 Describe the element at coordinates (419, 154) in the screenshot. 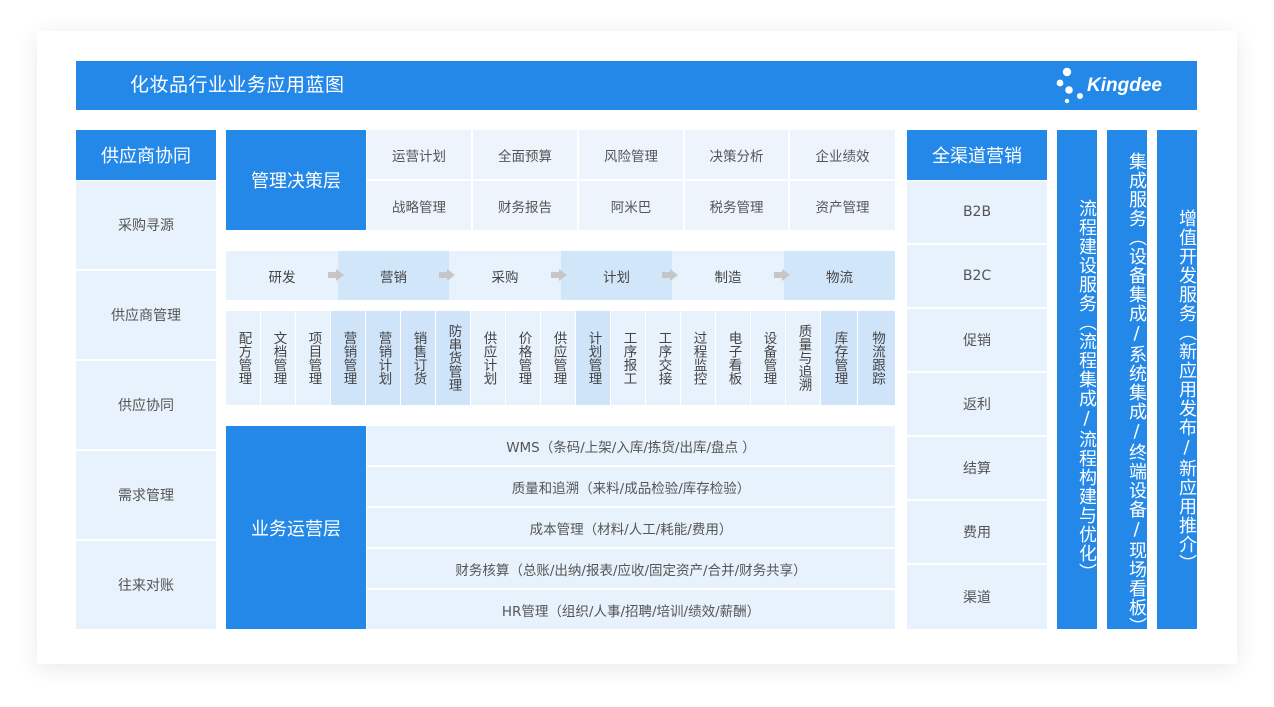

I see `management-item: 运营计划` at that location.